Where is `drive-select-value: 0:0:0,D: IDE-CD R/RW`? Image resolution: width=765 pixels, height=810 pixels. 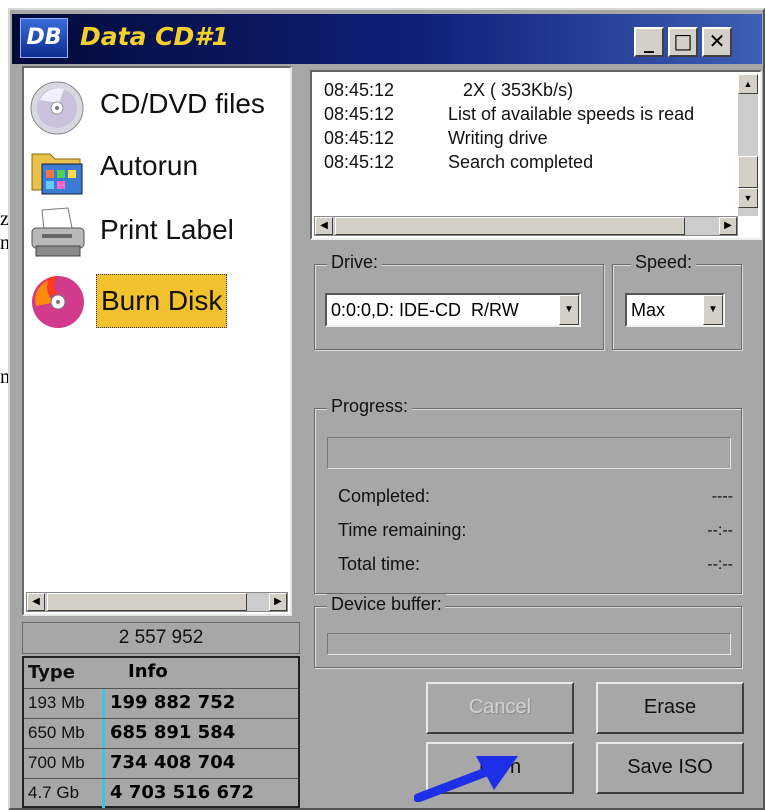 drive-select-value: 0:0:0,D: IDE-CD R/RW is located at coordinates (425, 310).